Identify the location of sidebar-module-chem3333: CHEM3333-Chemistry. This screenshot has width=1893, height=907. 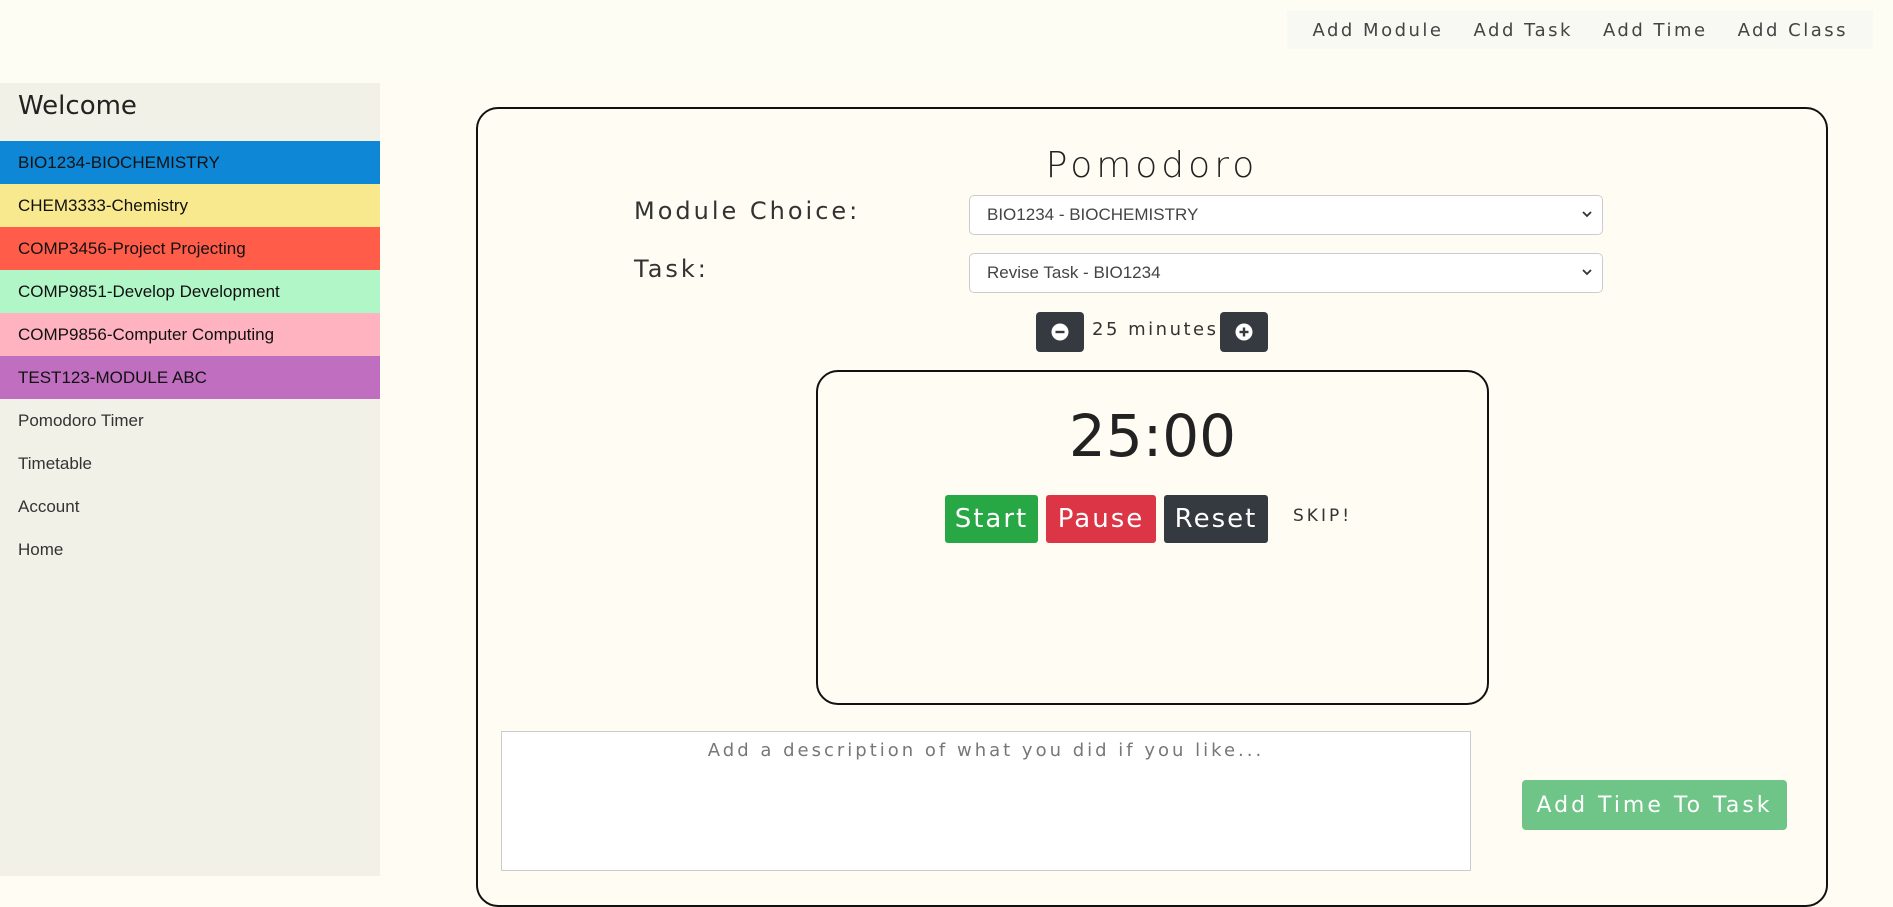
(190, 205).